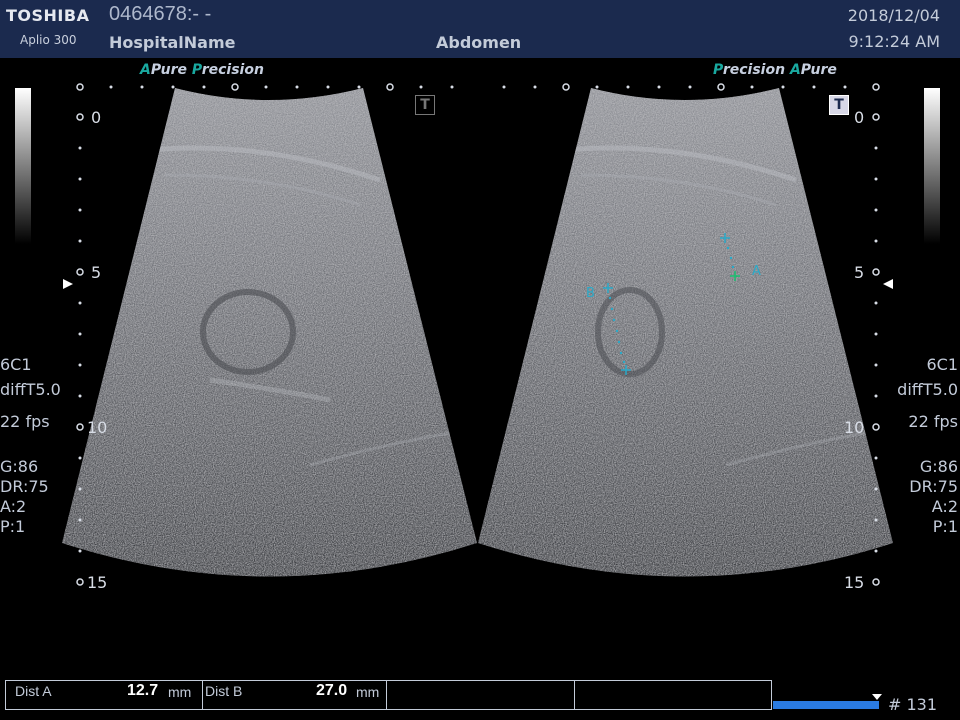 Image resolution: width=960 pixels, height=720 pixels. What do you see at coordinates (932, 166) in the screenshot?
I see `right-grayscale-bar` at bounding box center [932, 166].